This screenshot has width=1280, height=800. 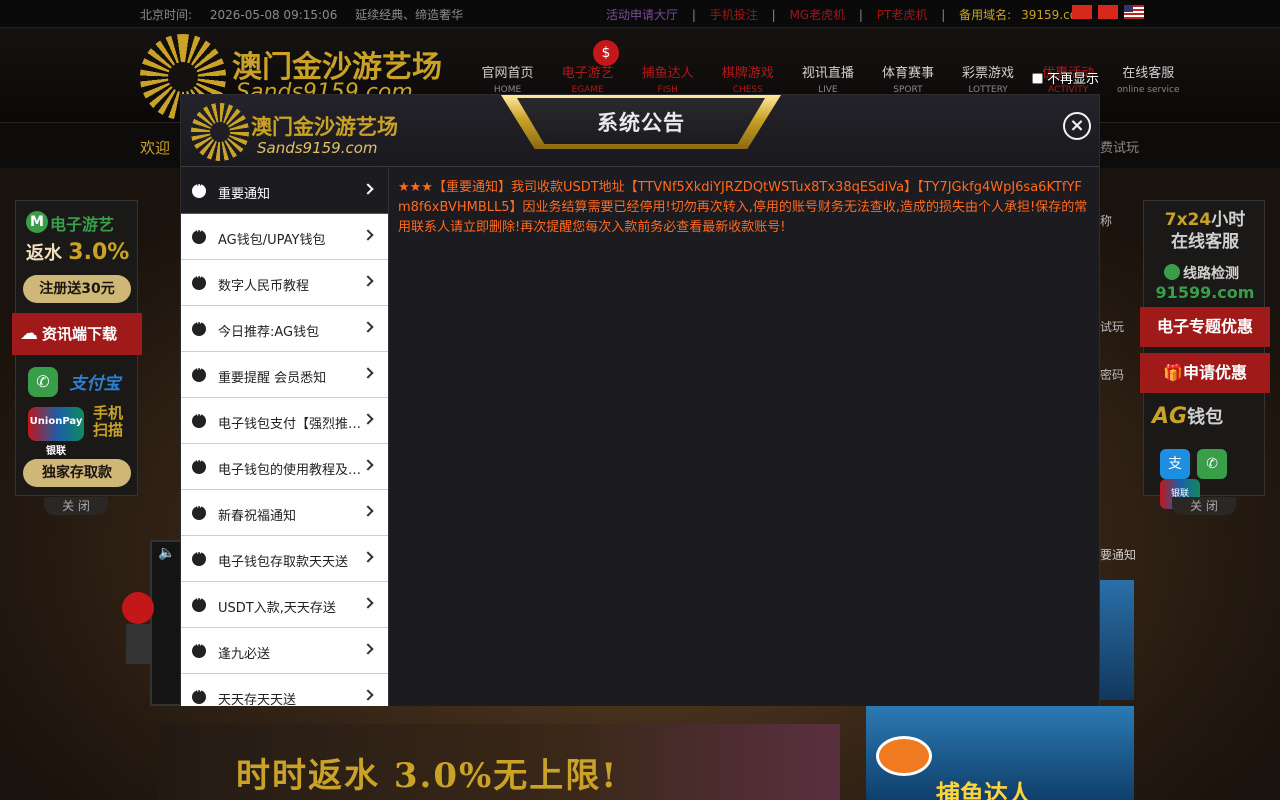 What do you see at coordinates (37, 222) in the screenshot?
I see `slot-logo-icon: M` at bounding box center [37, 222].